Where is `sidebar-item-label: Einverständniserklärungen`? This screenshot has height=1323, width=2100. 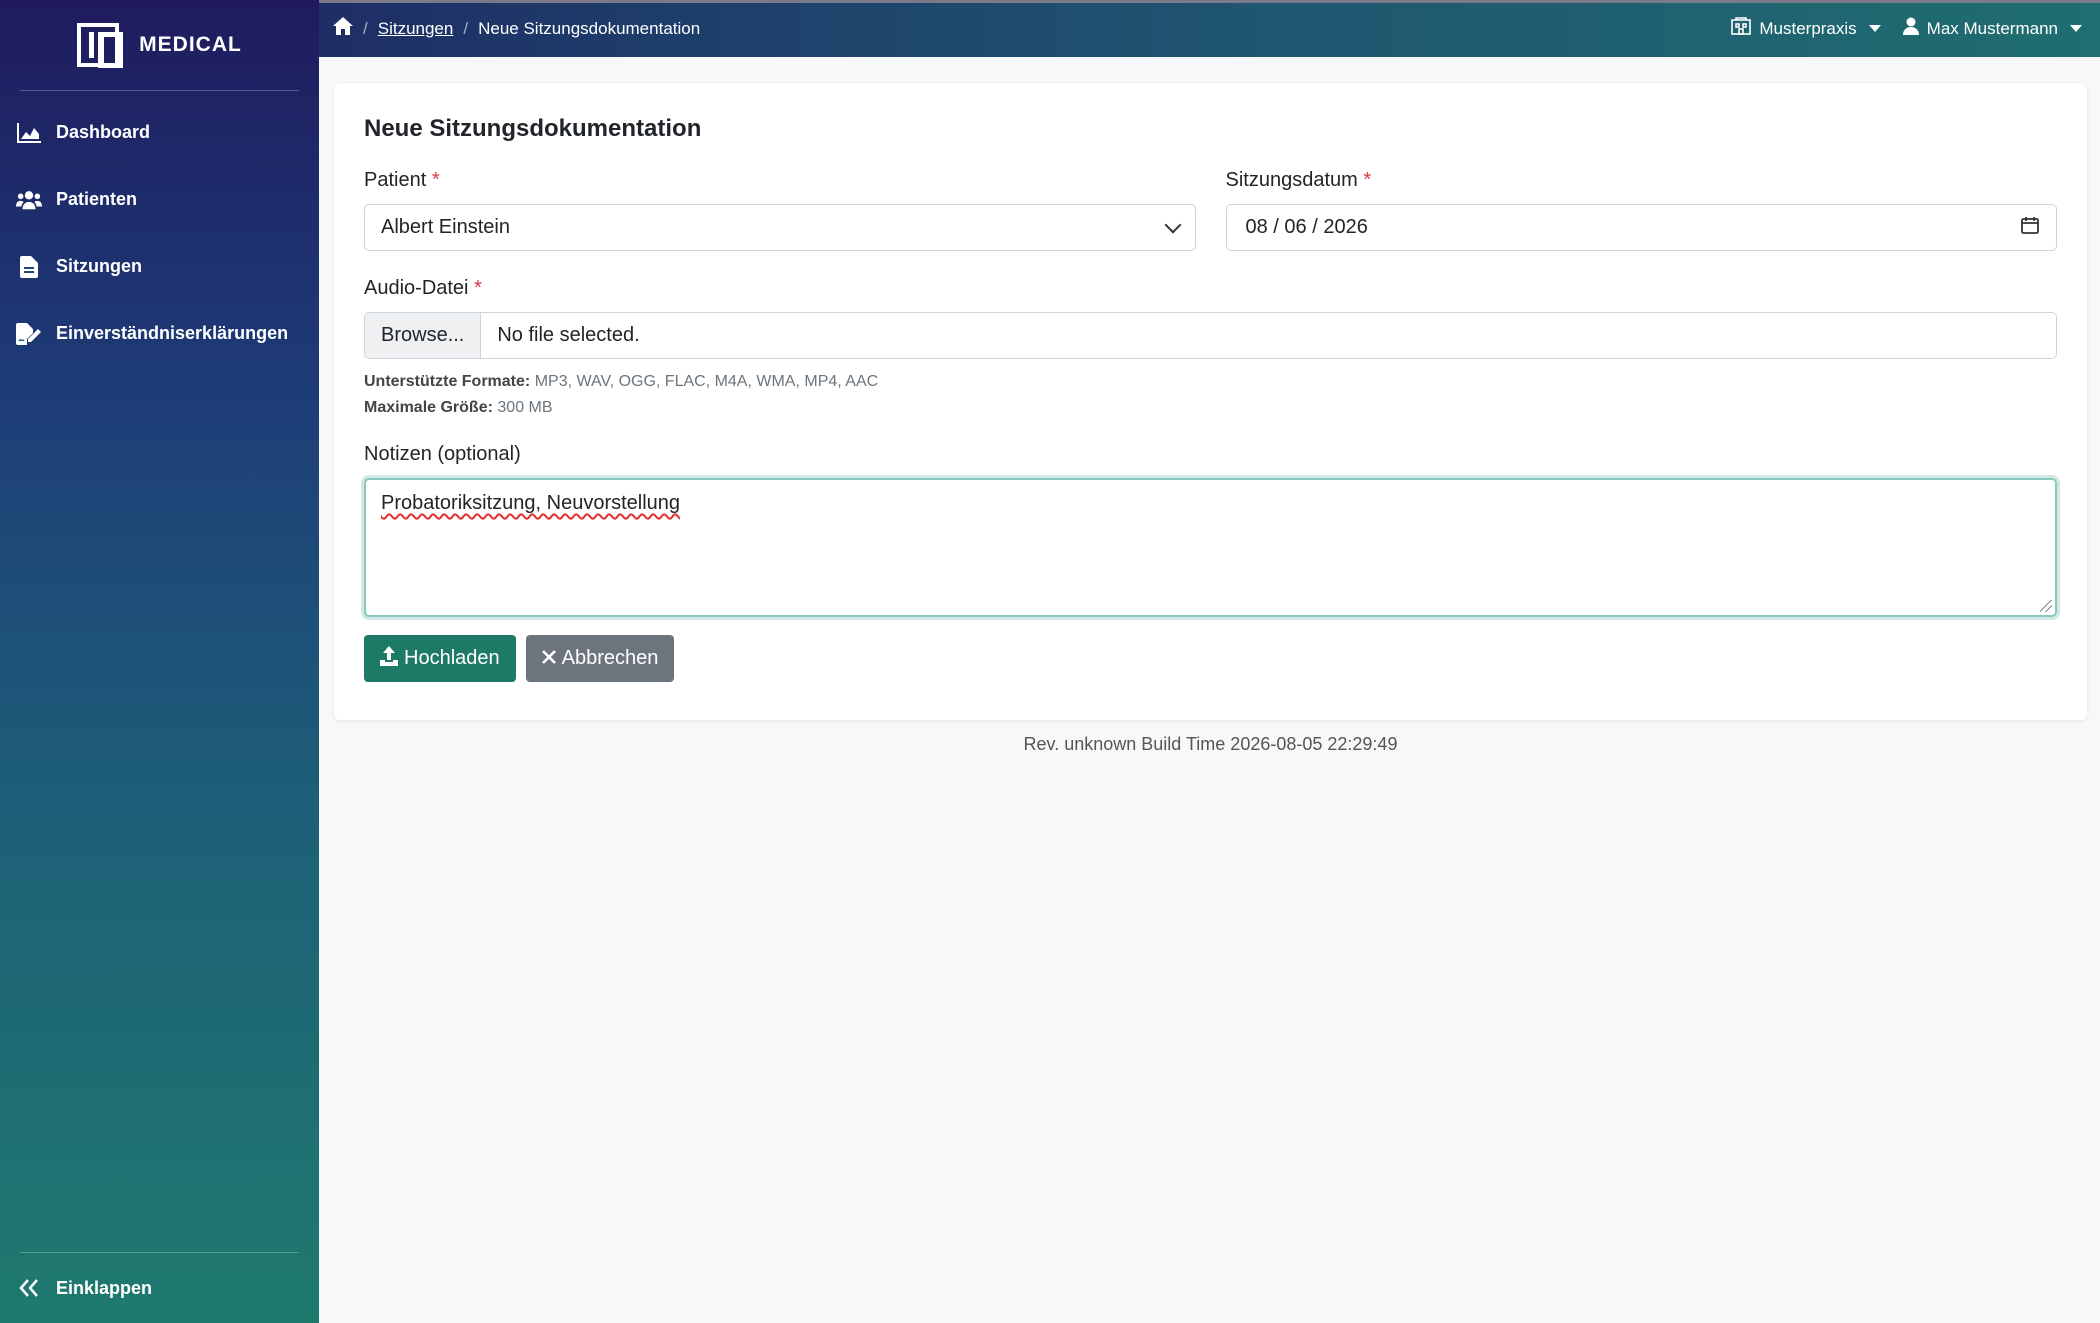
sidebar-item-label: Einverständniserklärungen is located at coordinates (172, 333).